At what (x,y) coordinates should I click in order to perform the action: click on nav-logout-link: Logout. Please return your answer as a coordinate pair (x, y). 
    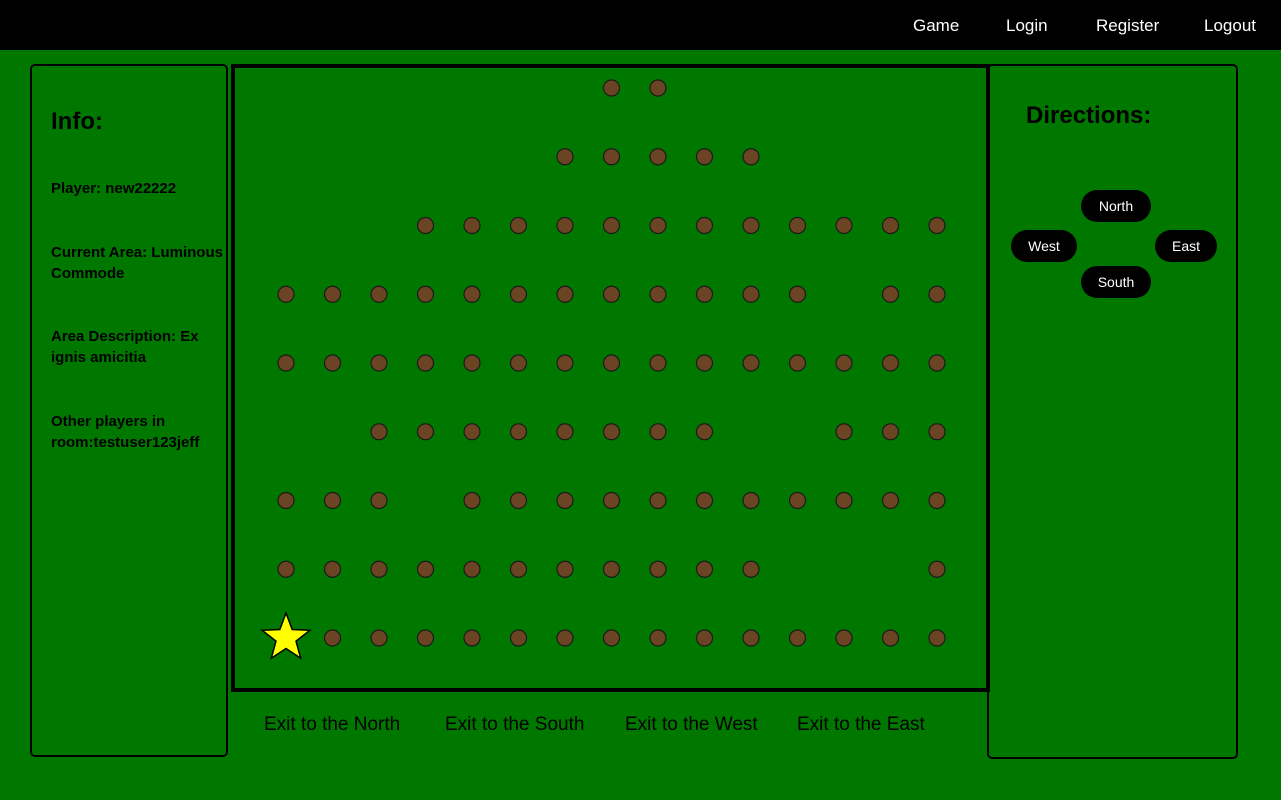
    Looking at the image, I should click on (1230, 26).